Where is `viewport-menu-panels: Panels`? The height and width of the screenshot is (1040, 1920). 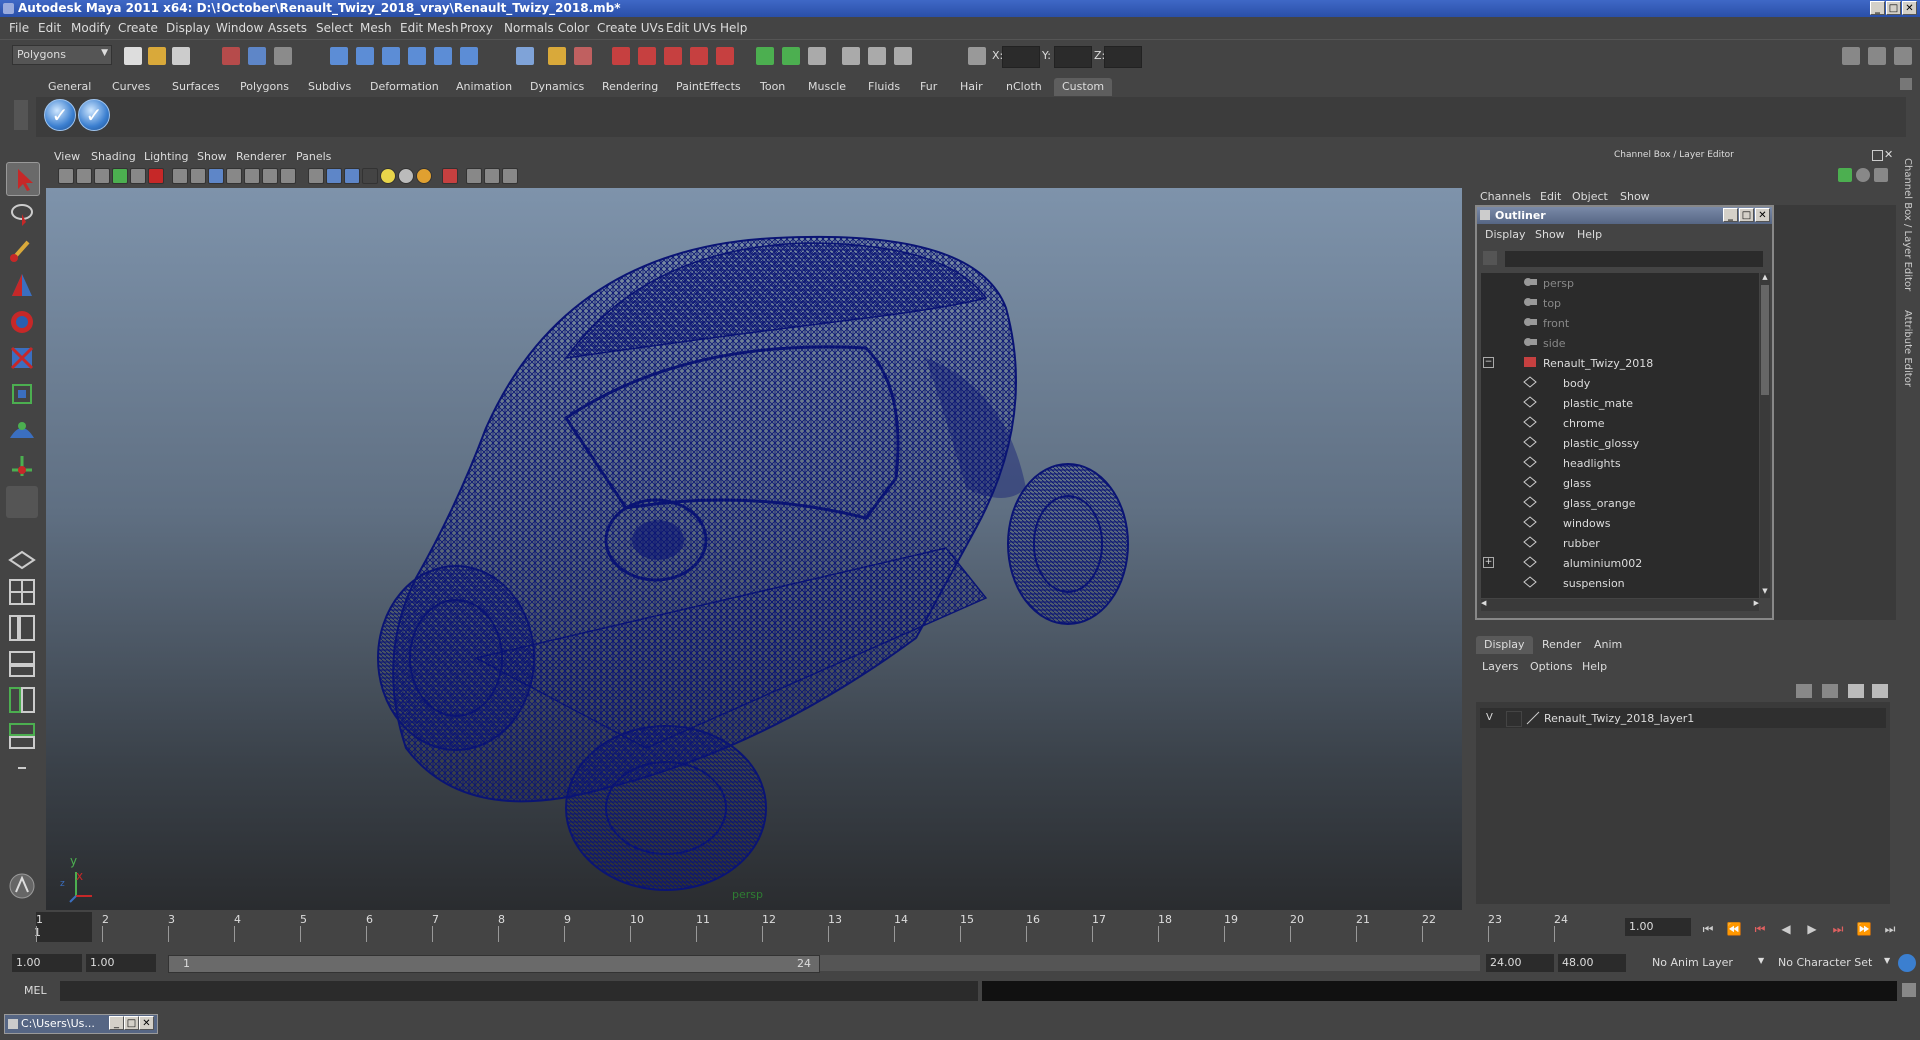 viewport-menu-panels: Panels is located at coordinates (313, 156).